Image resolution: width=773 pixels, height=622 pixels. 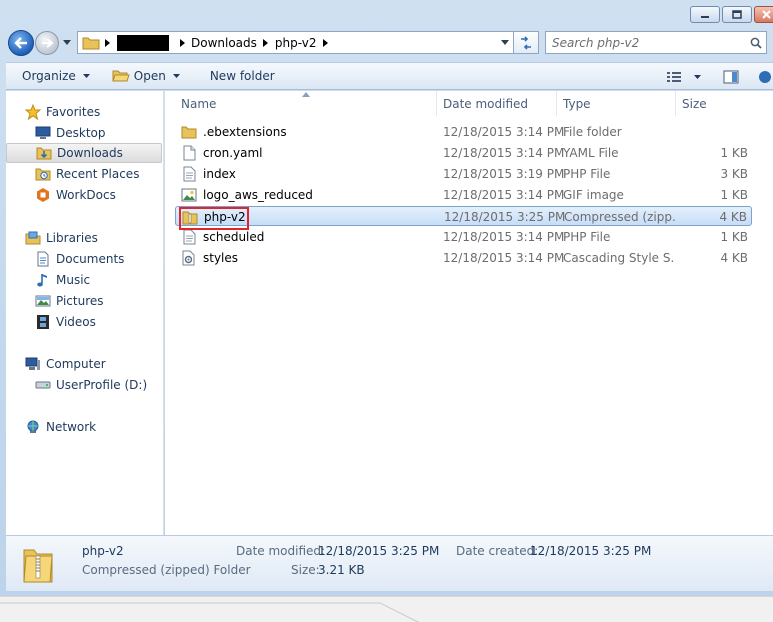 I want to click on file-type: File folder, so click(x=592, y=132).